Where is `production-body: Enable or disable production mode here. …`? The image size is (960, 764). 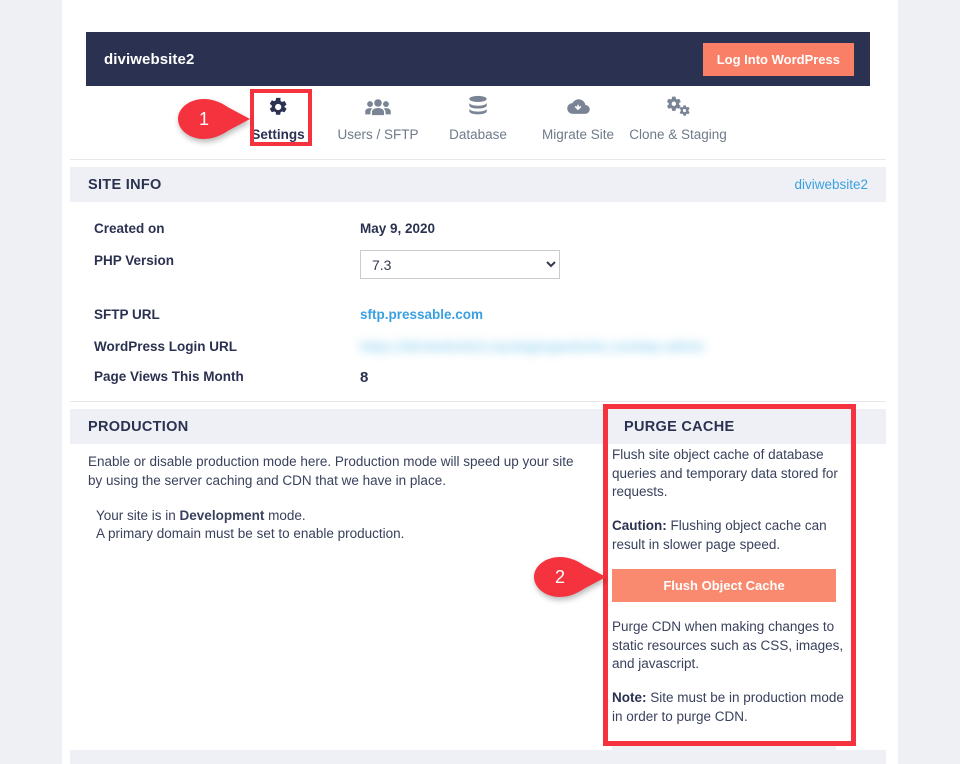 production-body: Enable or disable production mode here. … is located at coordinates (333, 498).